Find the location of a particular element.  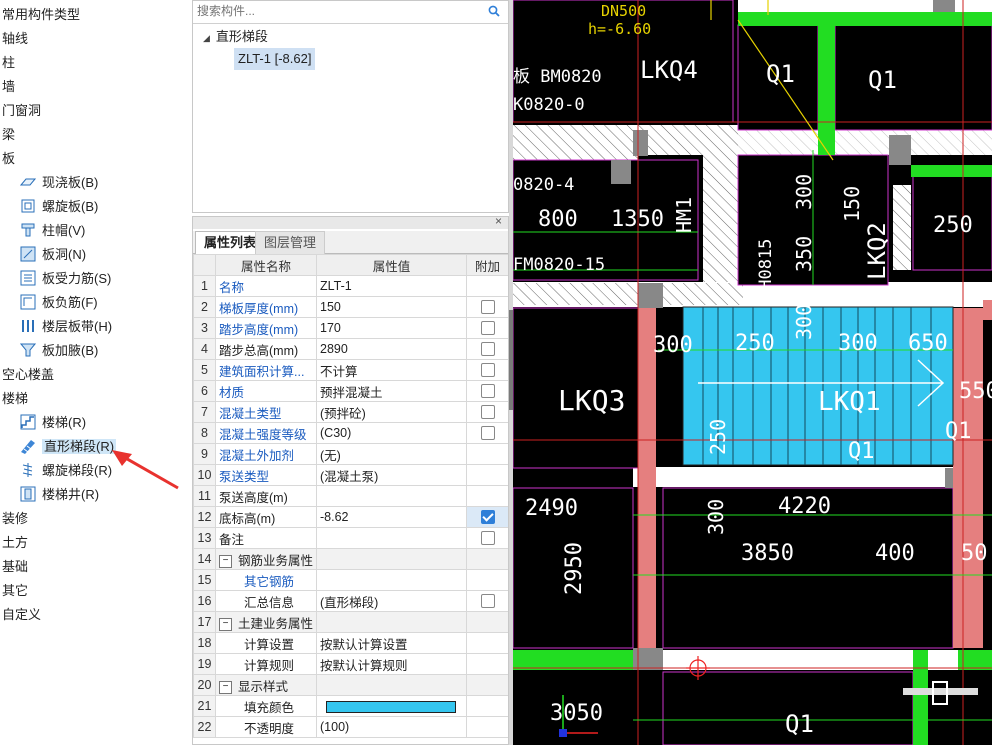

property-row: 17− 土建业务属性 is located at coordinates (350, 622).